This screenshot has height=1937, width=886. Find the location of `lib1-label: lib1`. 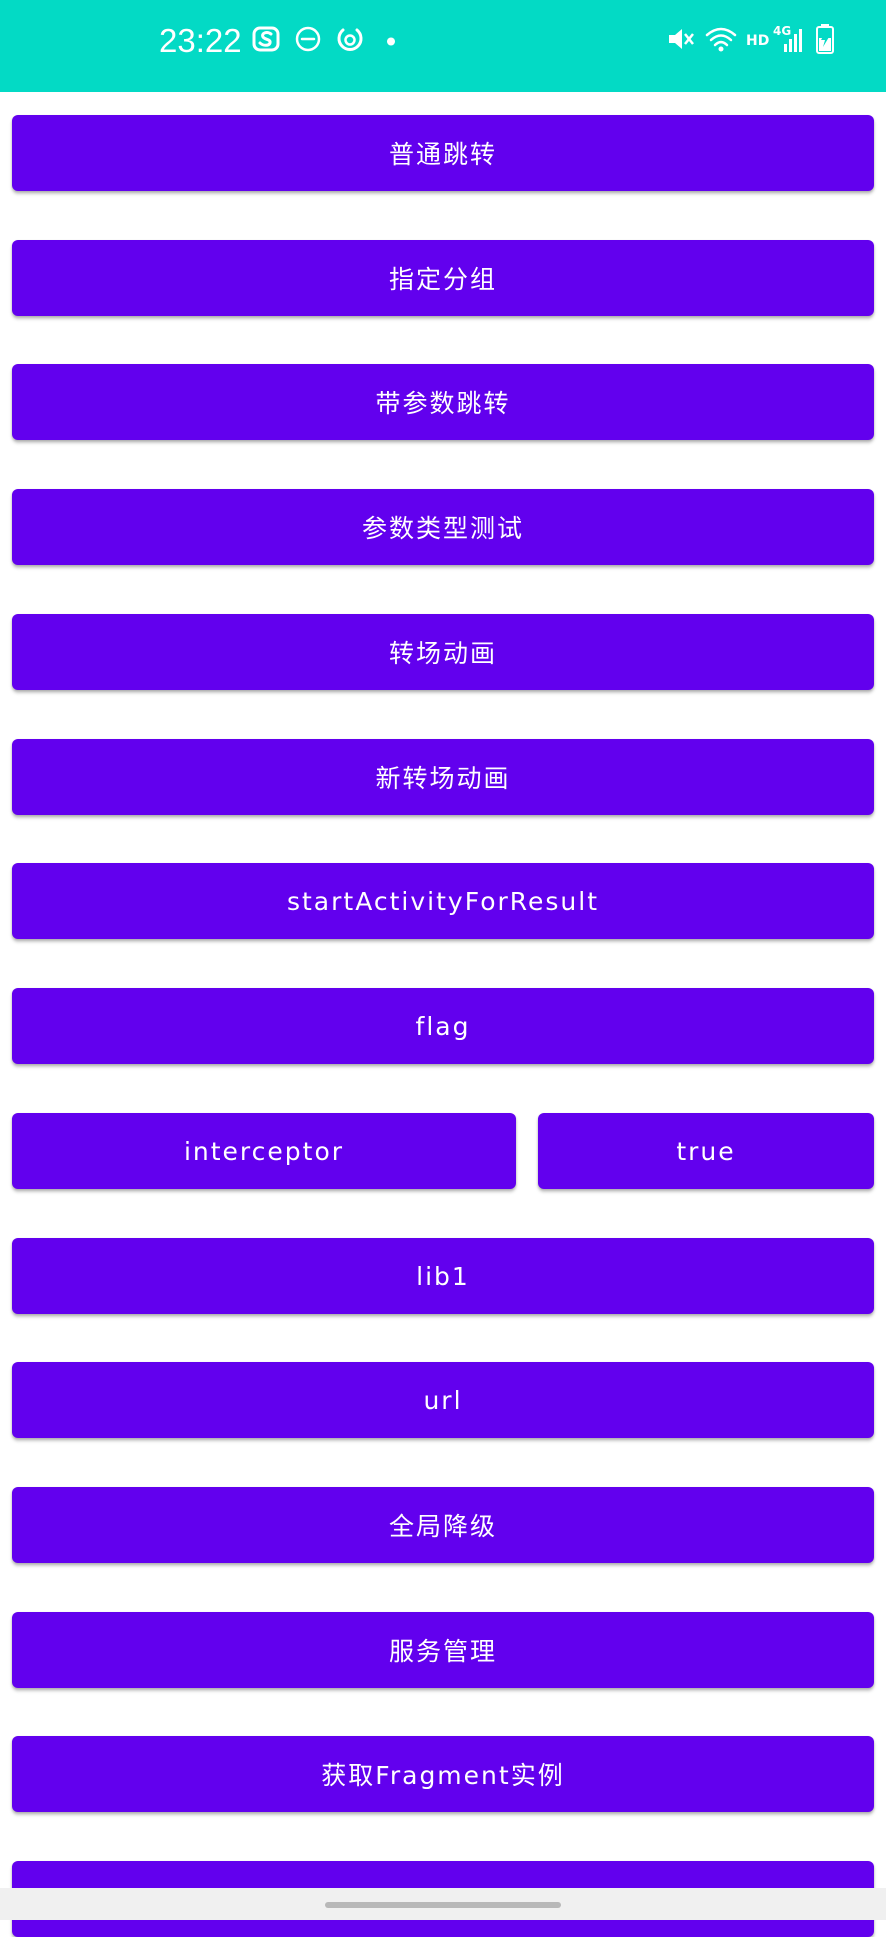

lib1-label: lib1 is located at coordinates (443, 1276).